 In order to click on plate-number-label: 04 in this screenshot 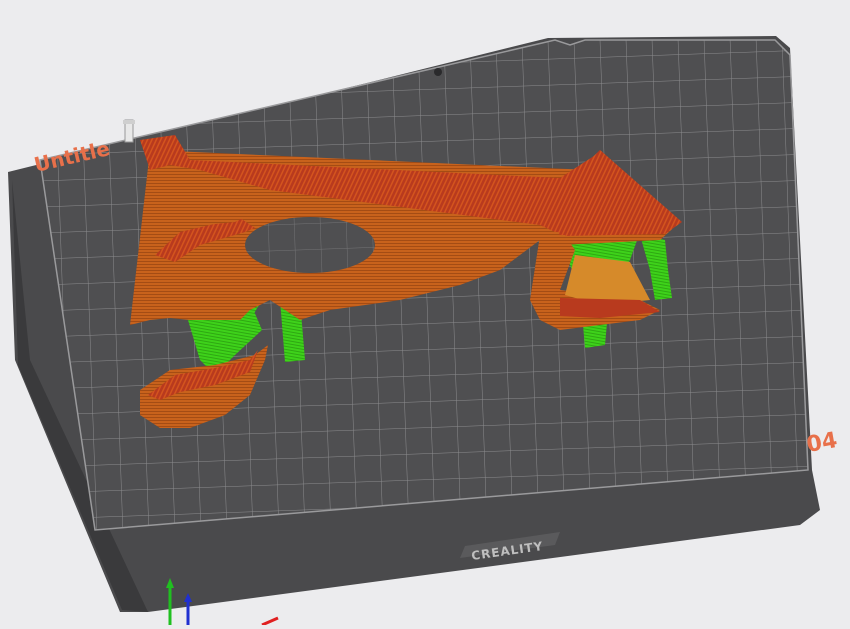, I will do `click(822, 443)`.